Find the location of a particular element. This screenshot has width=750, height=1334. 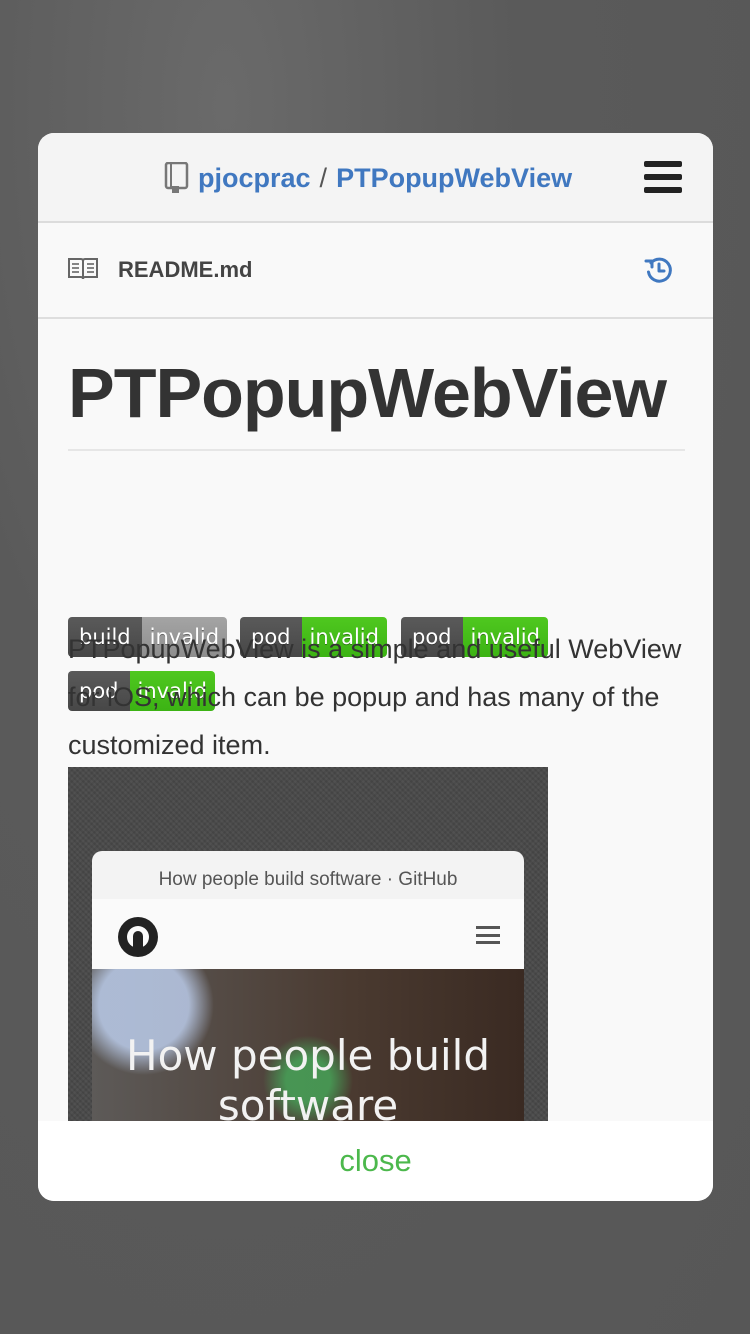

repo-name-link: PTPopupWebView is located at coordinates (454, 178).